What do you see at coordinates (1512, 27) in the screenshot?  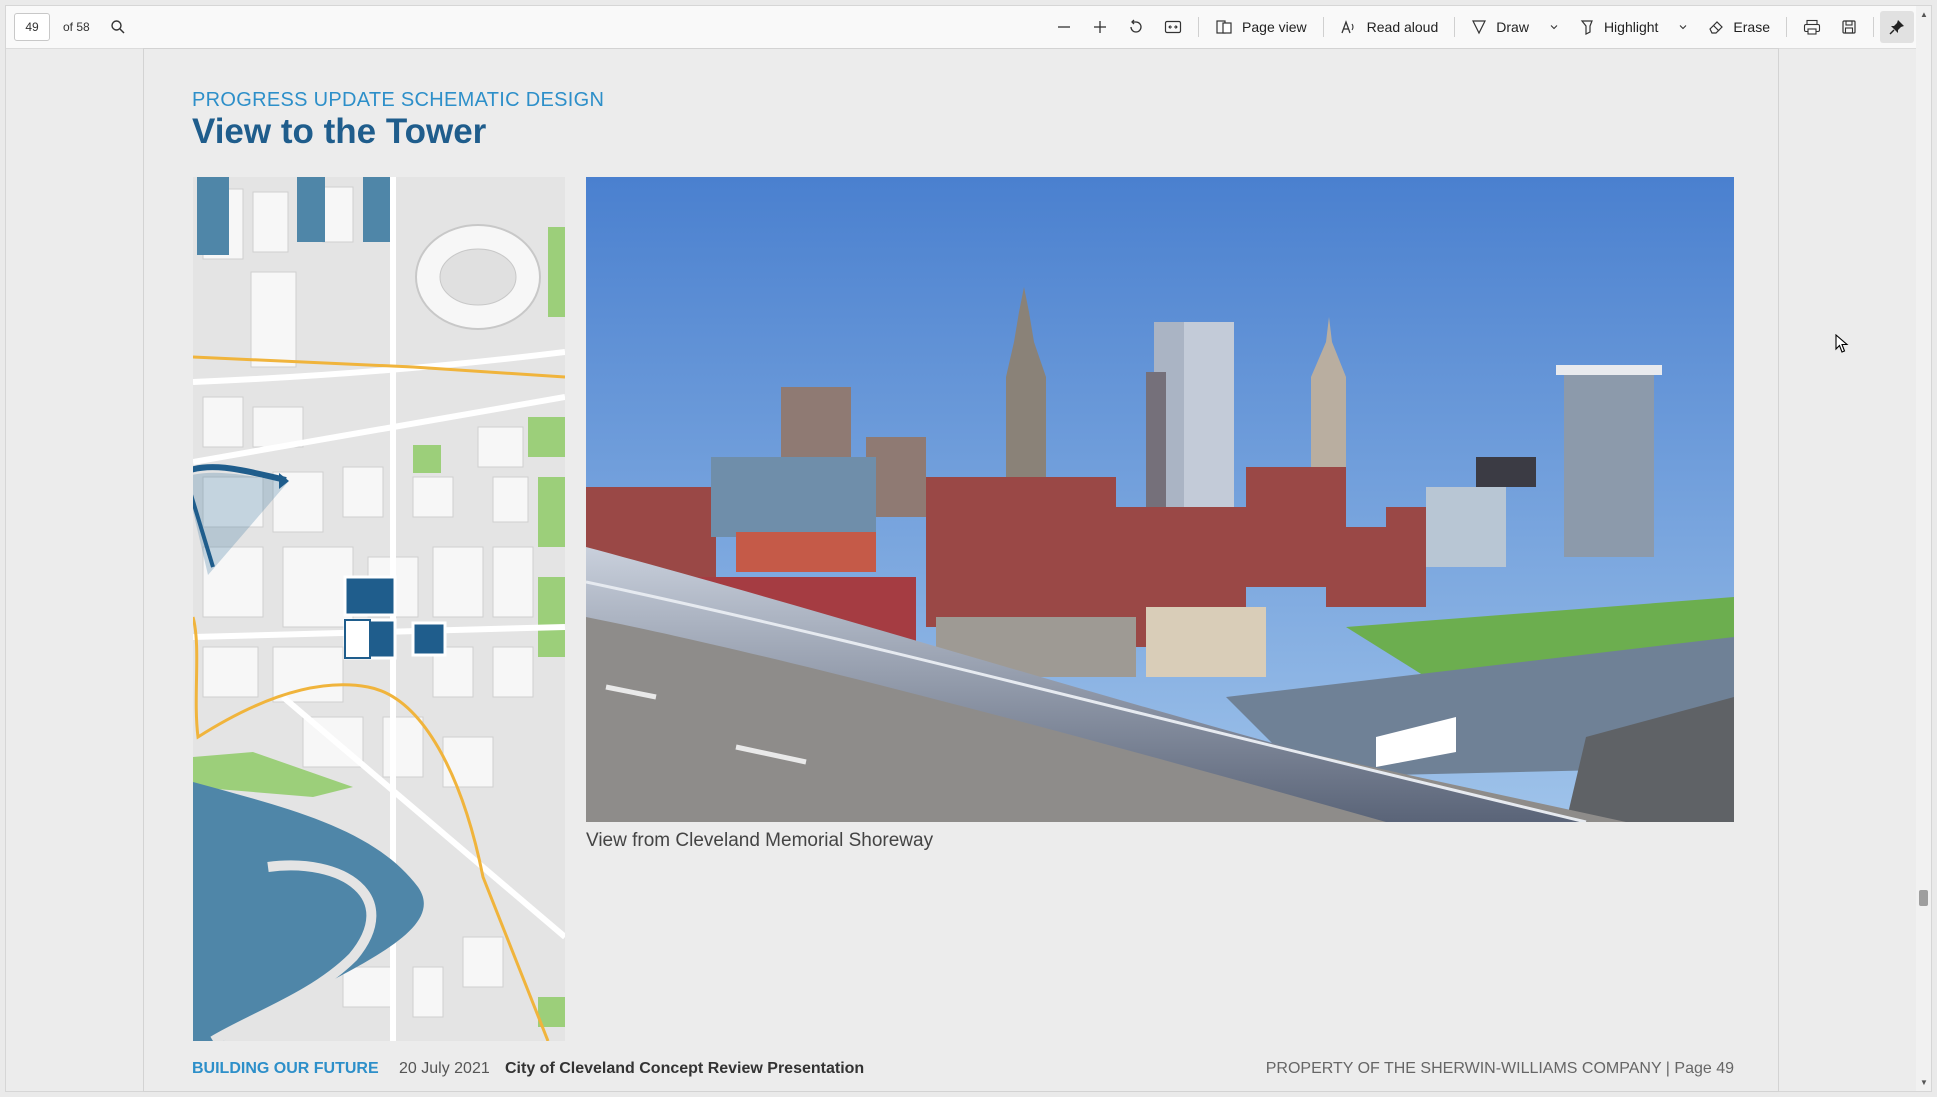 I see `draw-label: Draw` at bounding box center [1512, 27].